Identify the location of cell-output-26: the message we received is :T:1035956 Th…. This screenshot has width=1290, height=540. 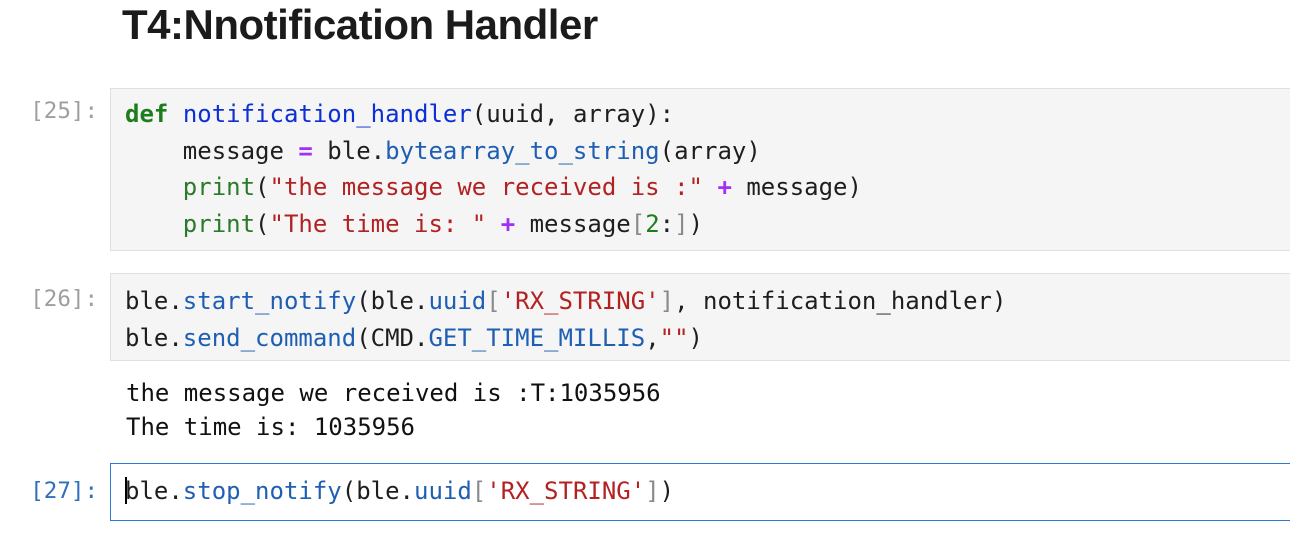
(393, 410).